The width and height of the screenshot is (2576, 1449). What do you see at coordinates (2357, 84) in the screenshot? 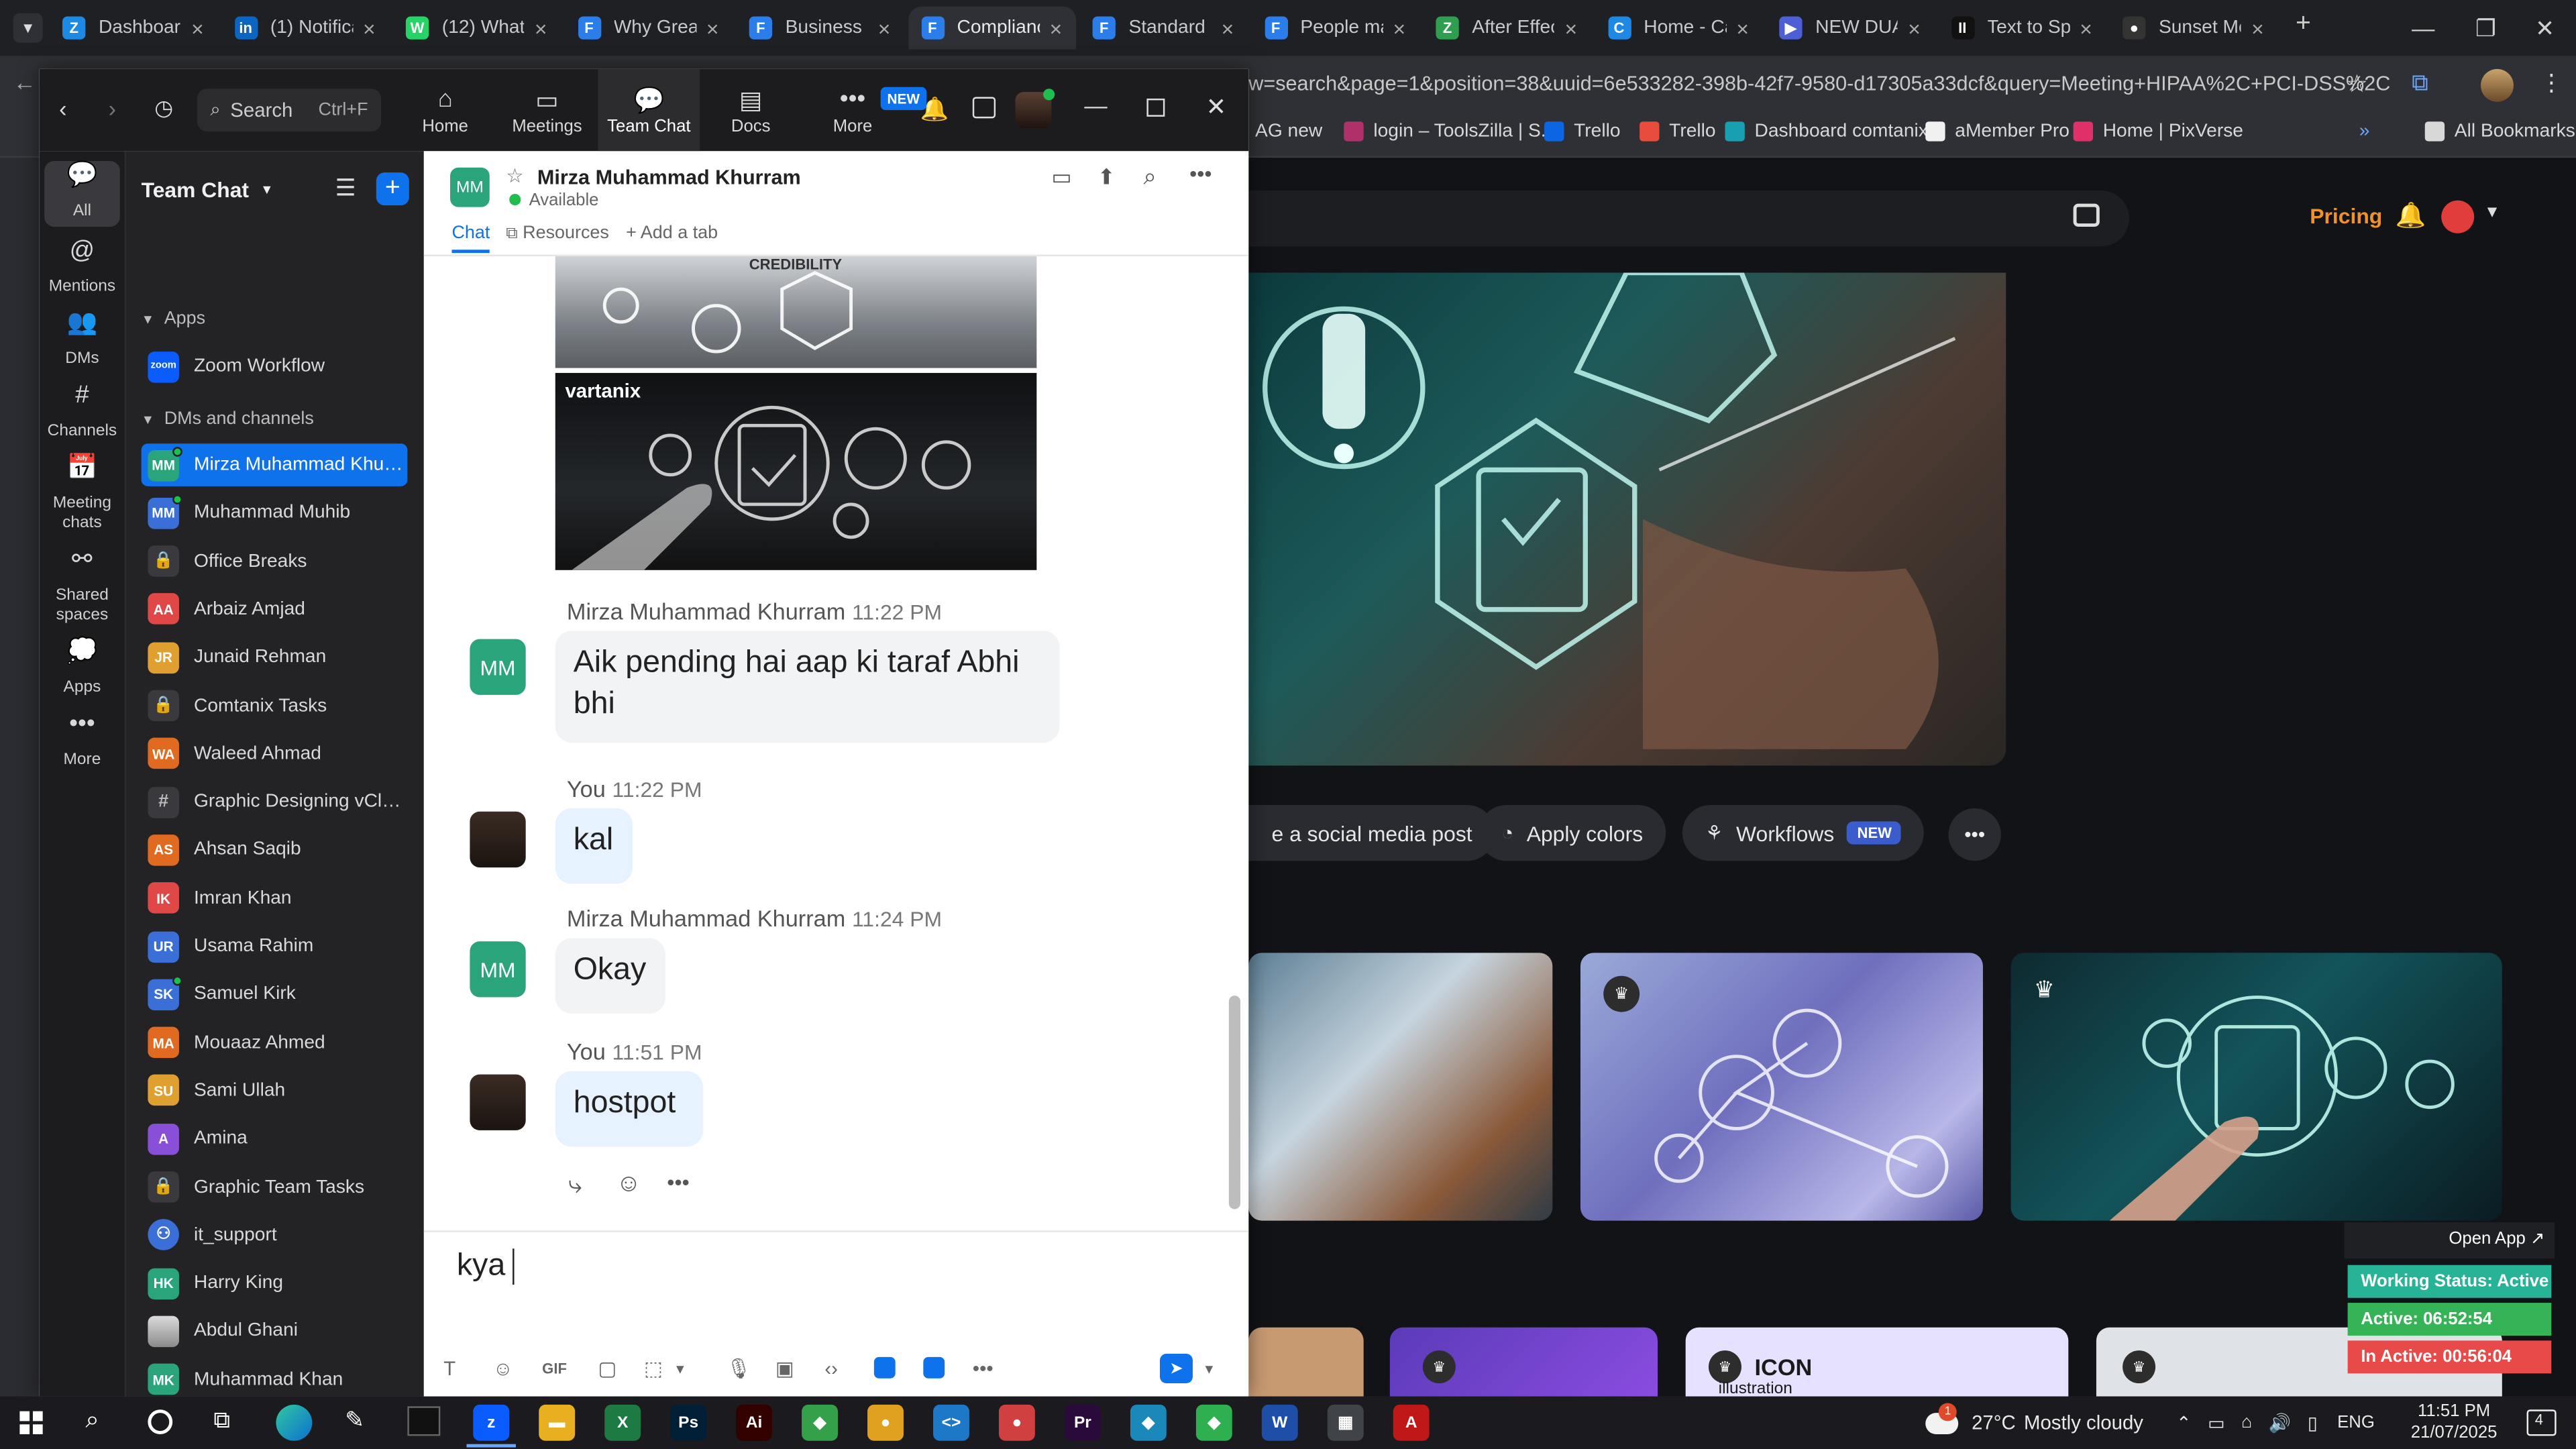
I see `bookmark-star-icon: ☆` at bounding box center [2357, 84].